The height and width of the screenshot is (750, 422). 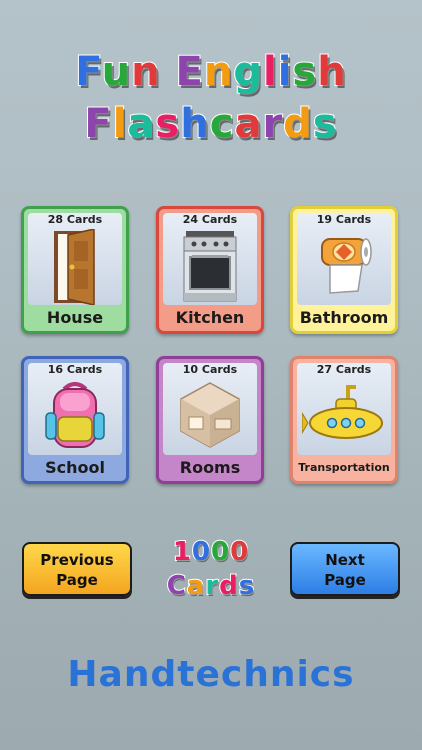 What do you see at coordinates (345, 580) in the screenshot?
I see `next-page-label-line2: Page` at bounding box center [345, 580].